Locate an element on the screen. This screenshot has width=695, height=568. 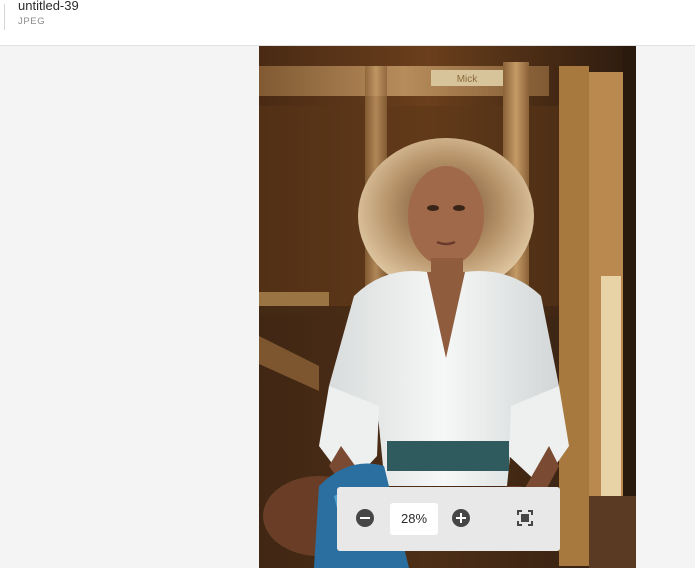
zoom-value: 28% is located at coordinates (414, 519).